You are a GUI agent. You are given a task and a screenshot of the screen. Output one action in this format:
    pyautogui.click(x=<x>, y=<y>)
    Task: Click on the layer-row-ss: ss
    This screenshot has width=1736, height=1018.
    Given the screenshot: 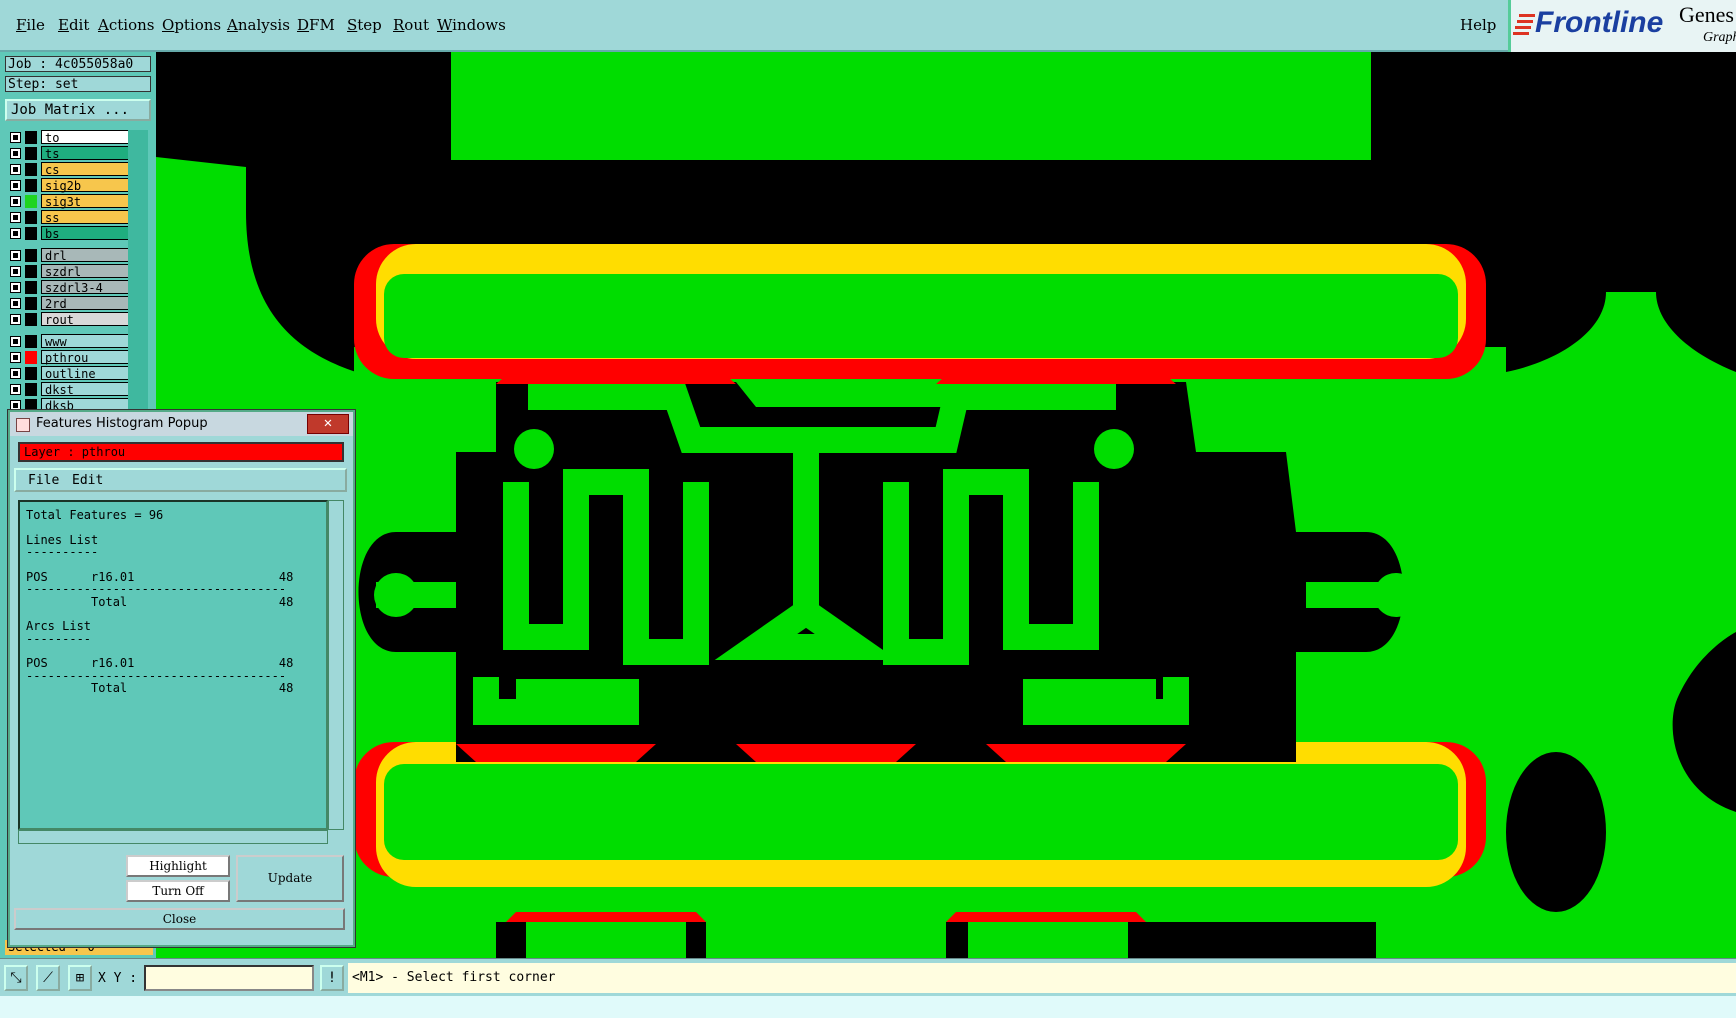 What is the action you would take?
    pyautogui.click(x=69, y=217)
    